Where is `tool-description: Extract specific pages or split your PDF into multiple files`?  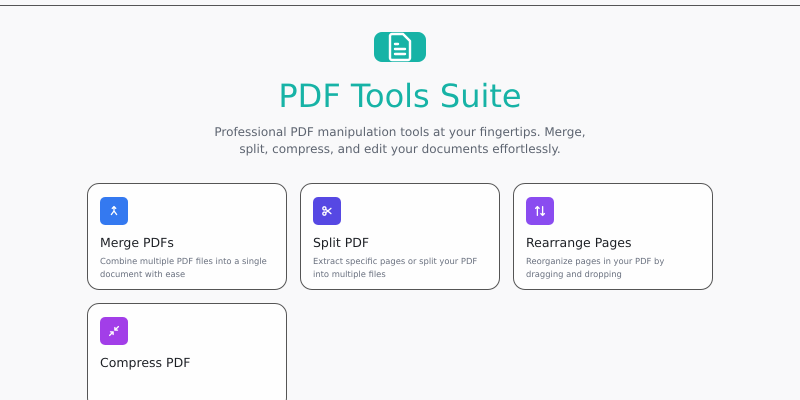 tool-description: Extract specific pages or split your PDF into multiple files is located at coordinates (395, 268).